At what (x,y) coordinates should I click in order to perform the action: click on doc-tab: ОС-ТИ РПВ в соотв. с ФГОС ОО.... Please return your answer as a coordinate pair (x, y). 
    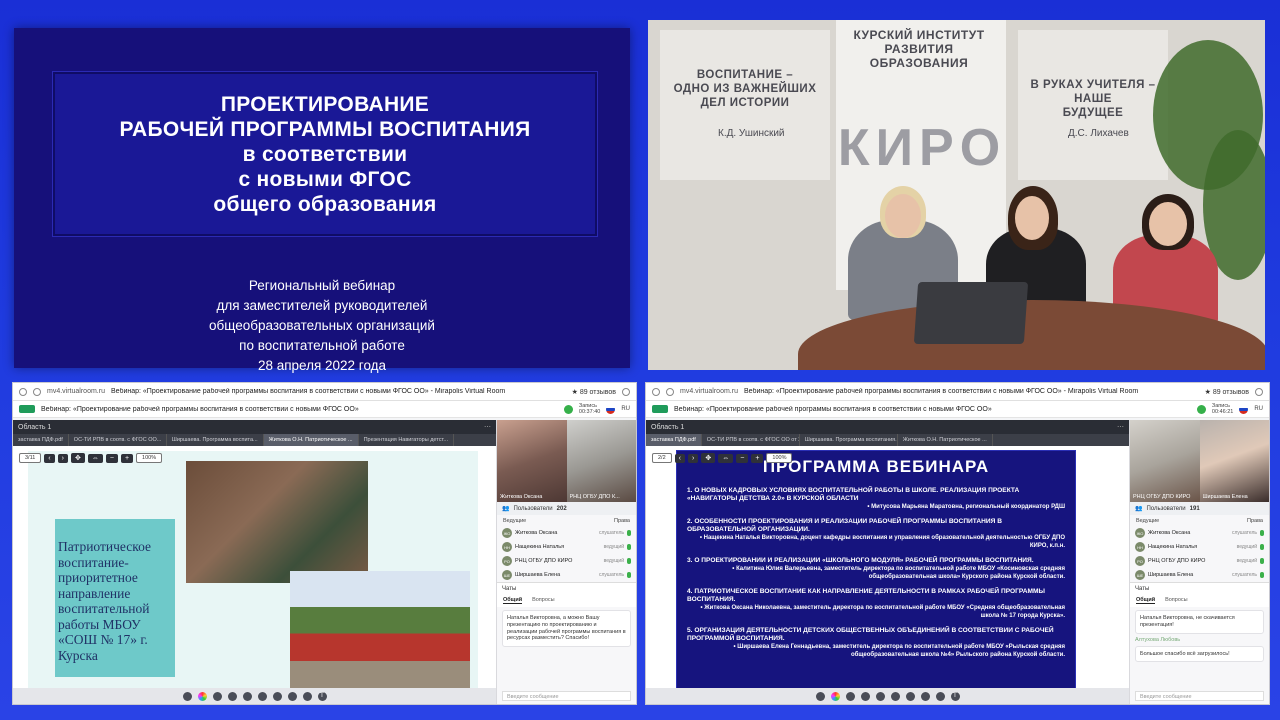
    Looking at the image, I should click on (118, 440).